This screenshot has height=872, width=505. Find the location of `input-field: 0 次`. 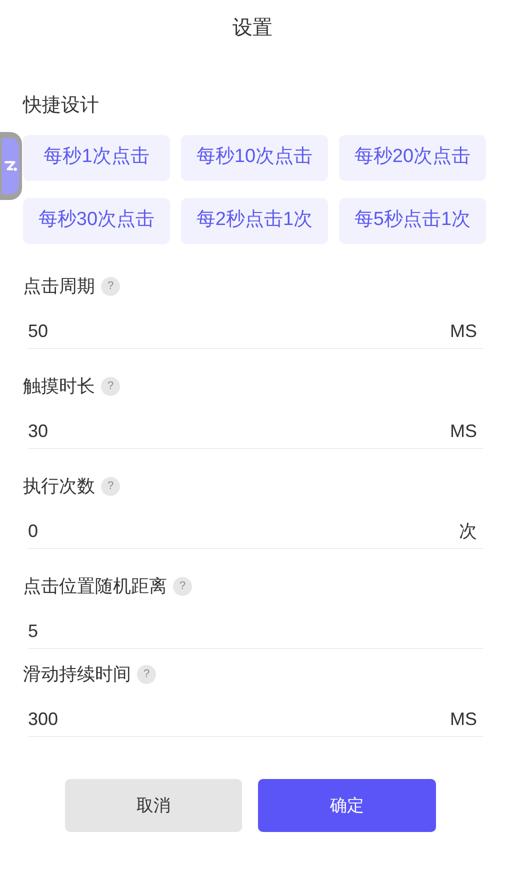

input-field: 0 次 is located at coordinates (255, 531).